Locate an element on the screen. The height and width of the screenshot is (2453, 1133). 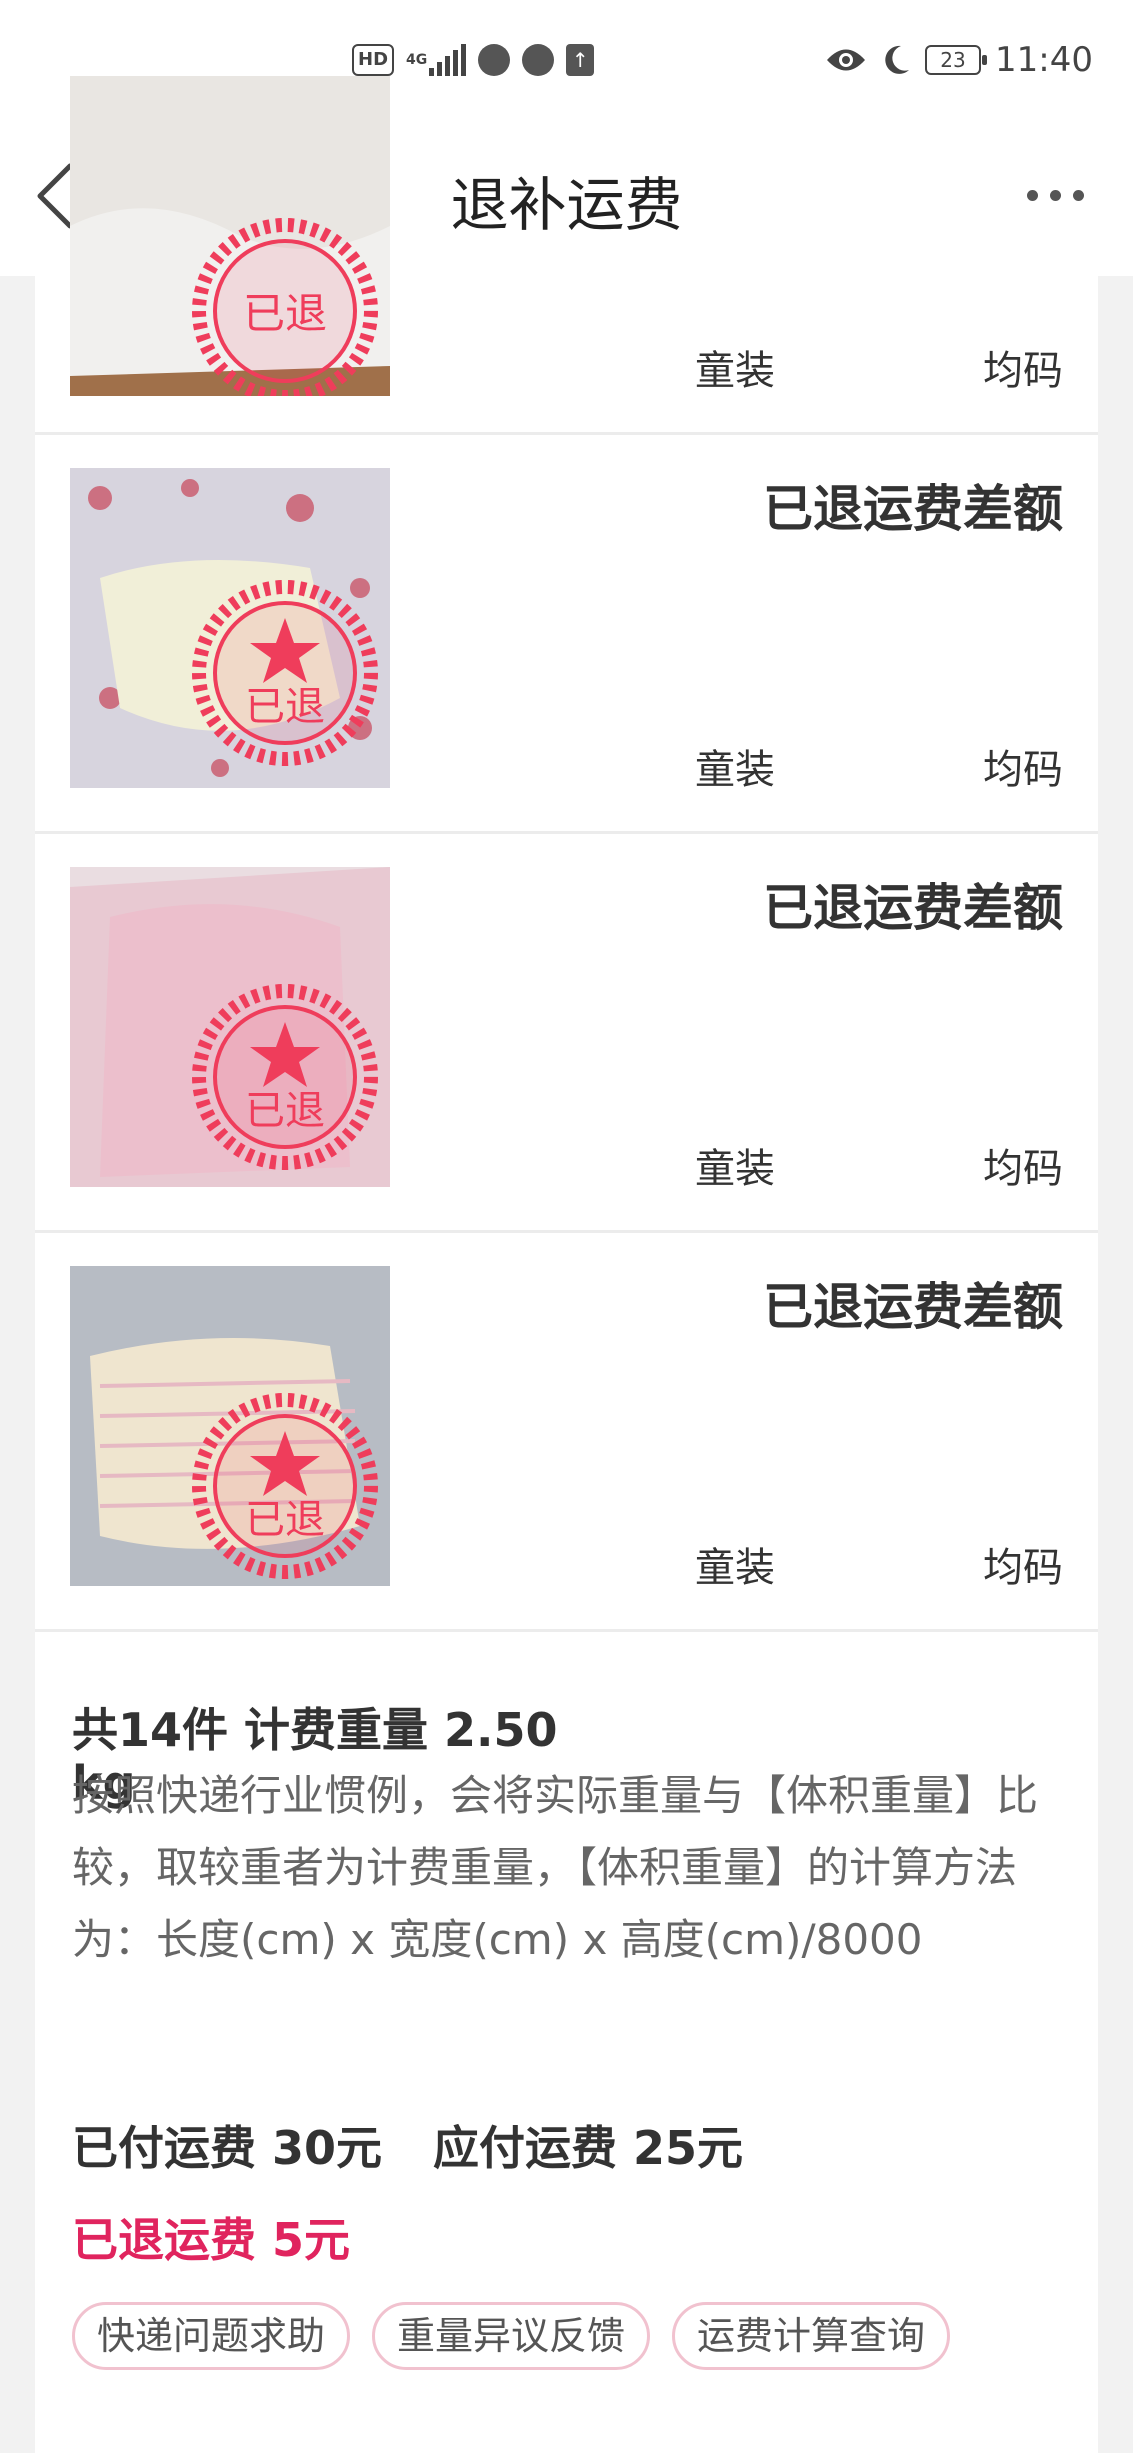
audio-icon is located at coordinates (538, 60).